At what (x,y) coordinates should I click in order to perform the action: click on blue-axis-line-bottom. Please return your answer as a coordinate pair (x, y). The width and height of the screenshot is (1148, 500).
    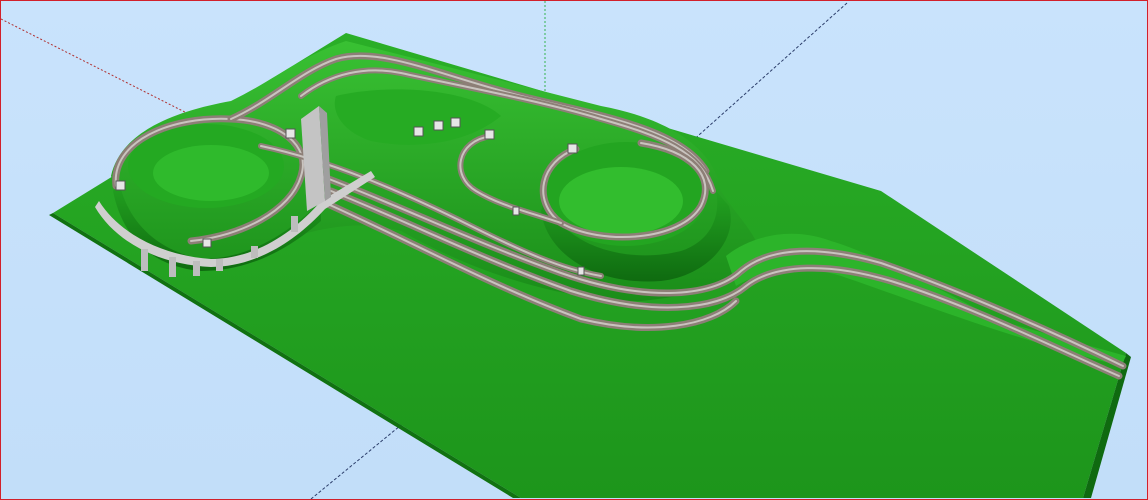
    Looking at the image, I should click on (358, 459).